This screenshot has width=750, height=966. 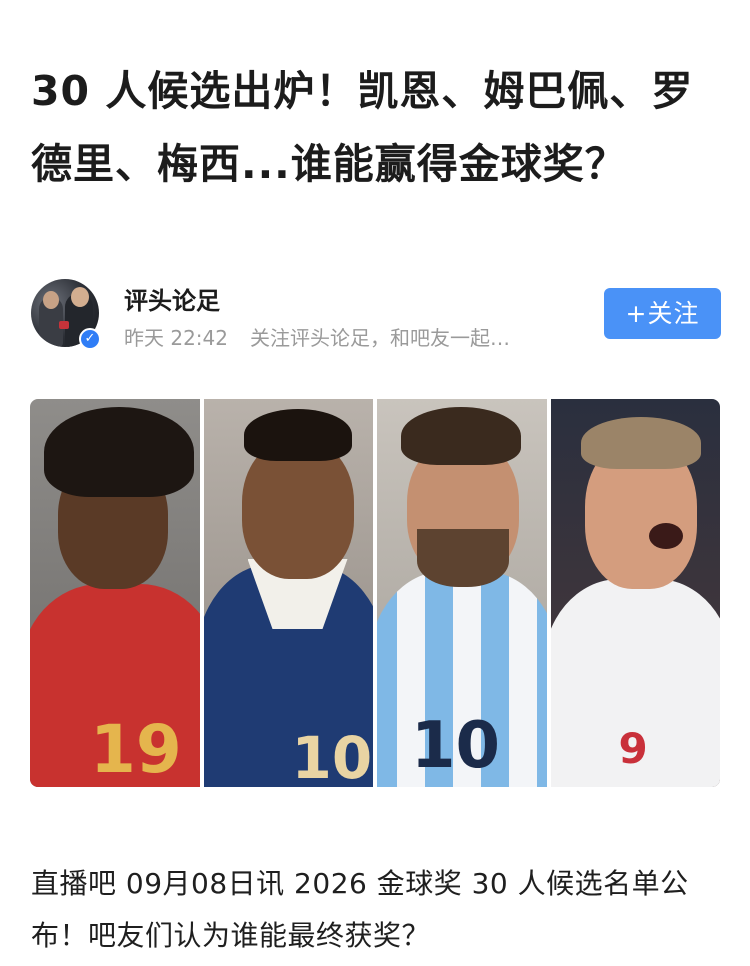 I want to click on follow-button: +关注, so click(x=662, y=313).